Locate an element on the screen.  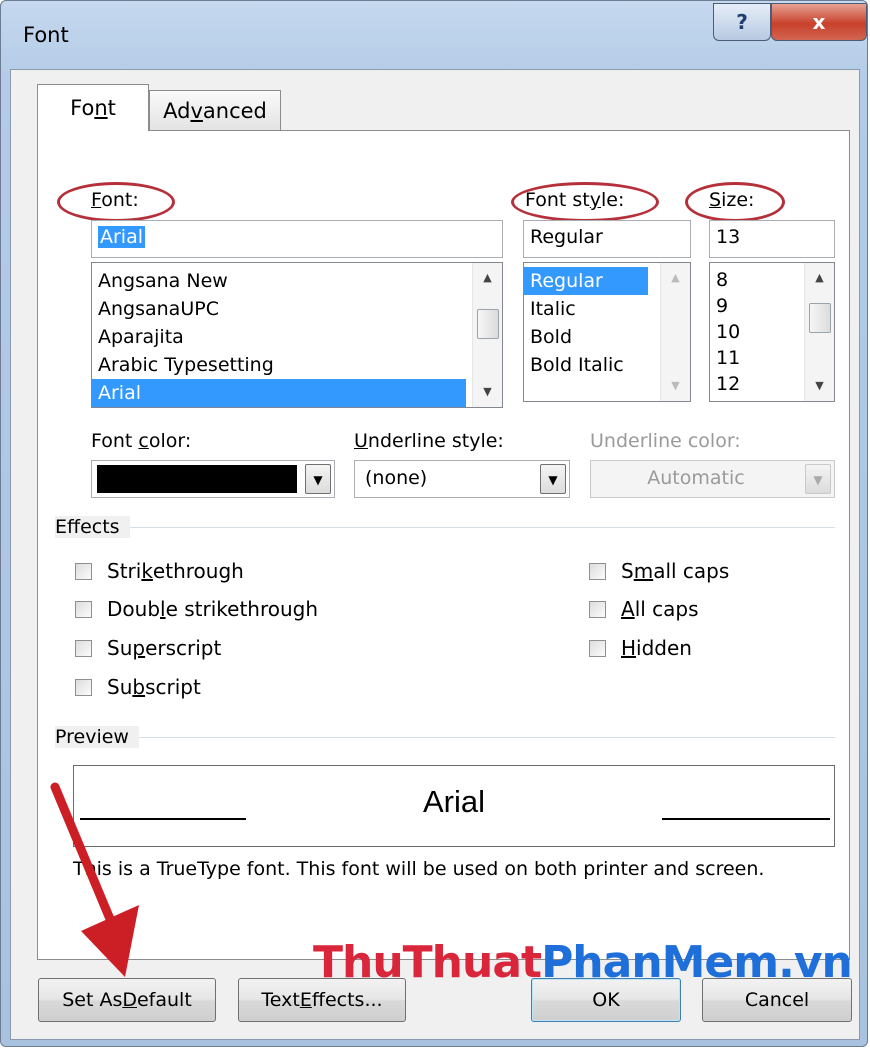
subscript-checkbox: Su b script is located at coordinates (138, 687).